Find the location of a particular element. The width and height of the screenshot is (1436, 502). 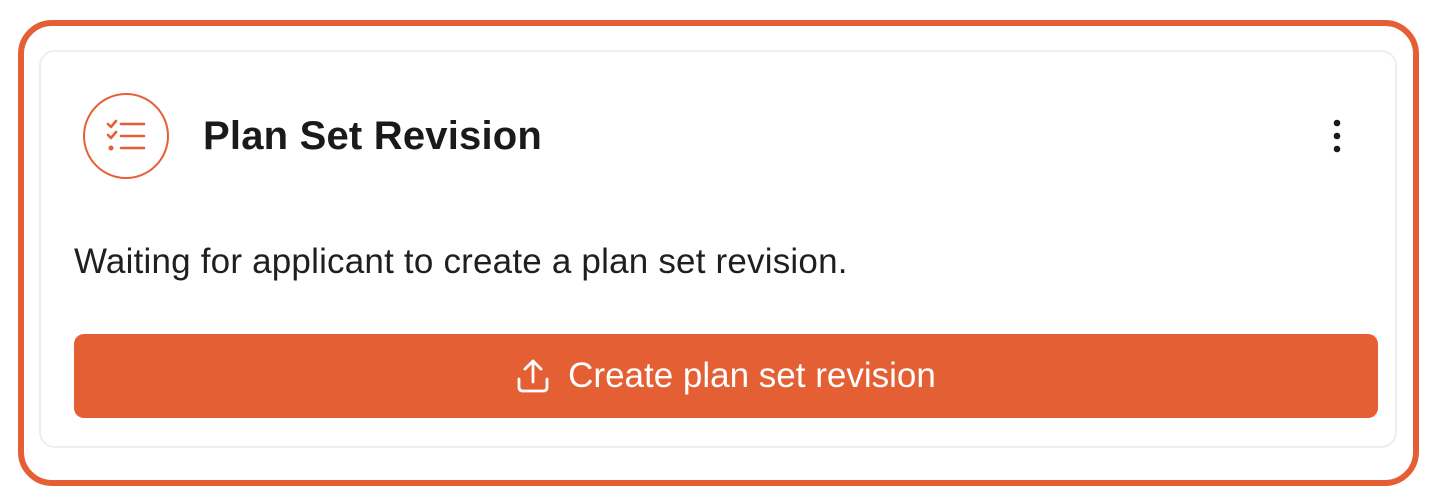

checklist-icon is located at coordinates (126, 136).